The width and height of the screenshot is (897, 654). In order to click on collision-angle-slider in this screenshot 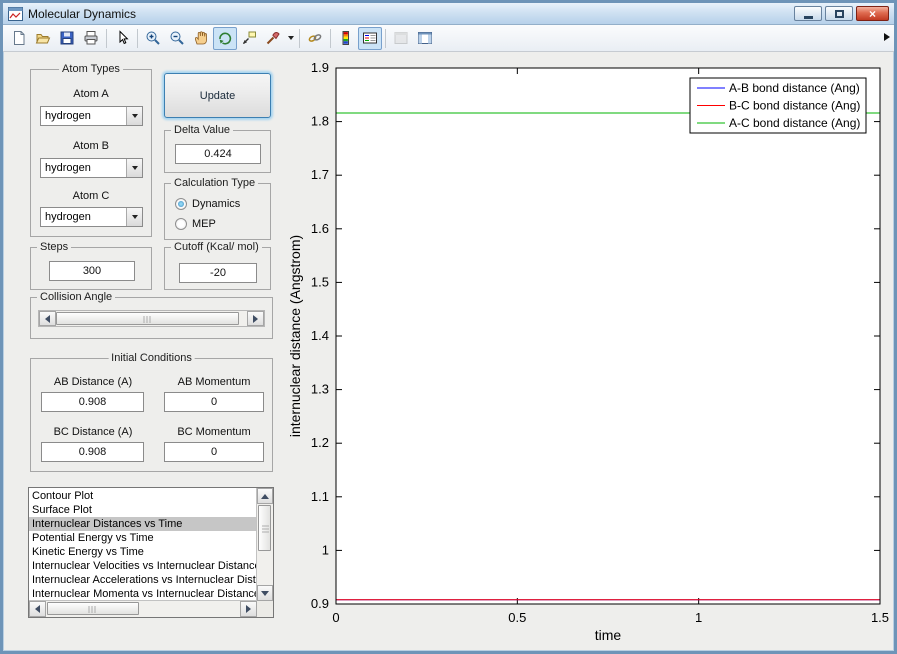, I will do `click(151, 318)`.